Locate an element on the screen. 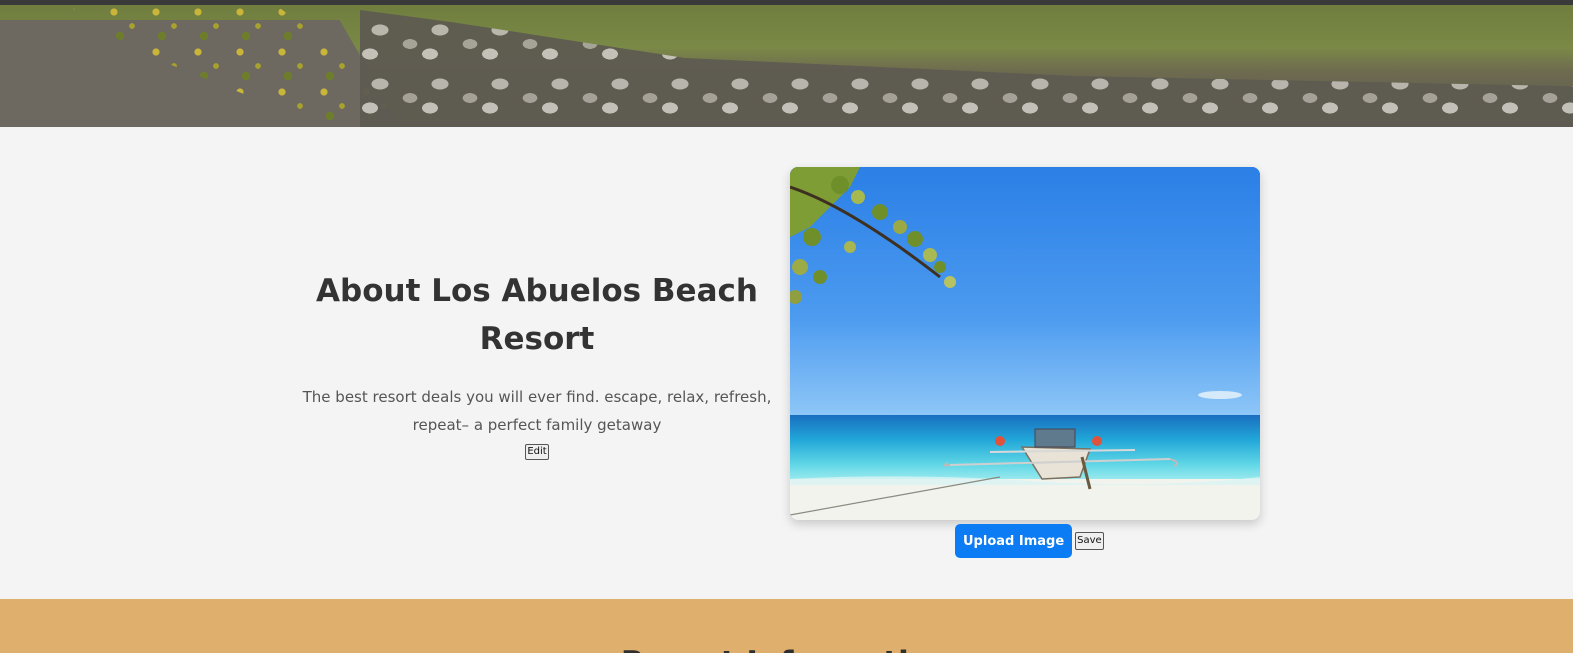  resort-information-section: Resort Information is located at coordinates (786, 626).